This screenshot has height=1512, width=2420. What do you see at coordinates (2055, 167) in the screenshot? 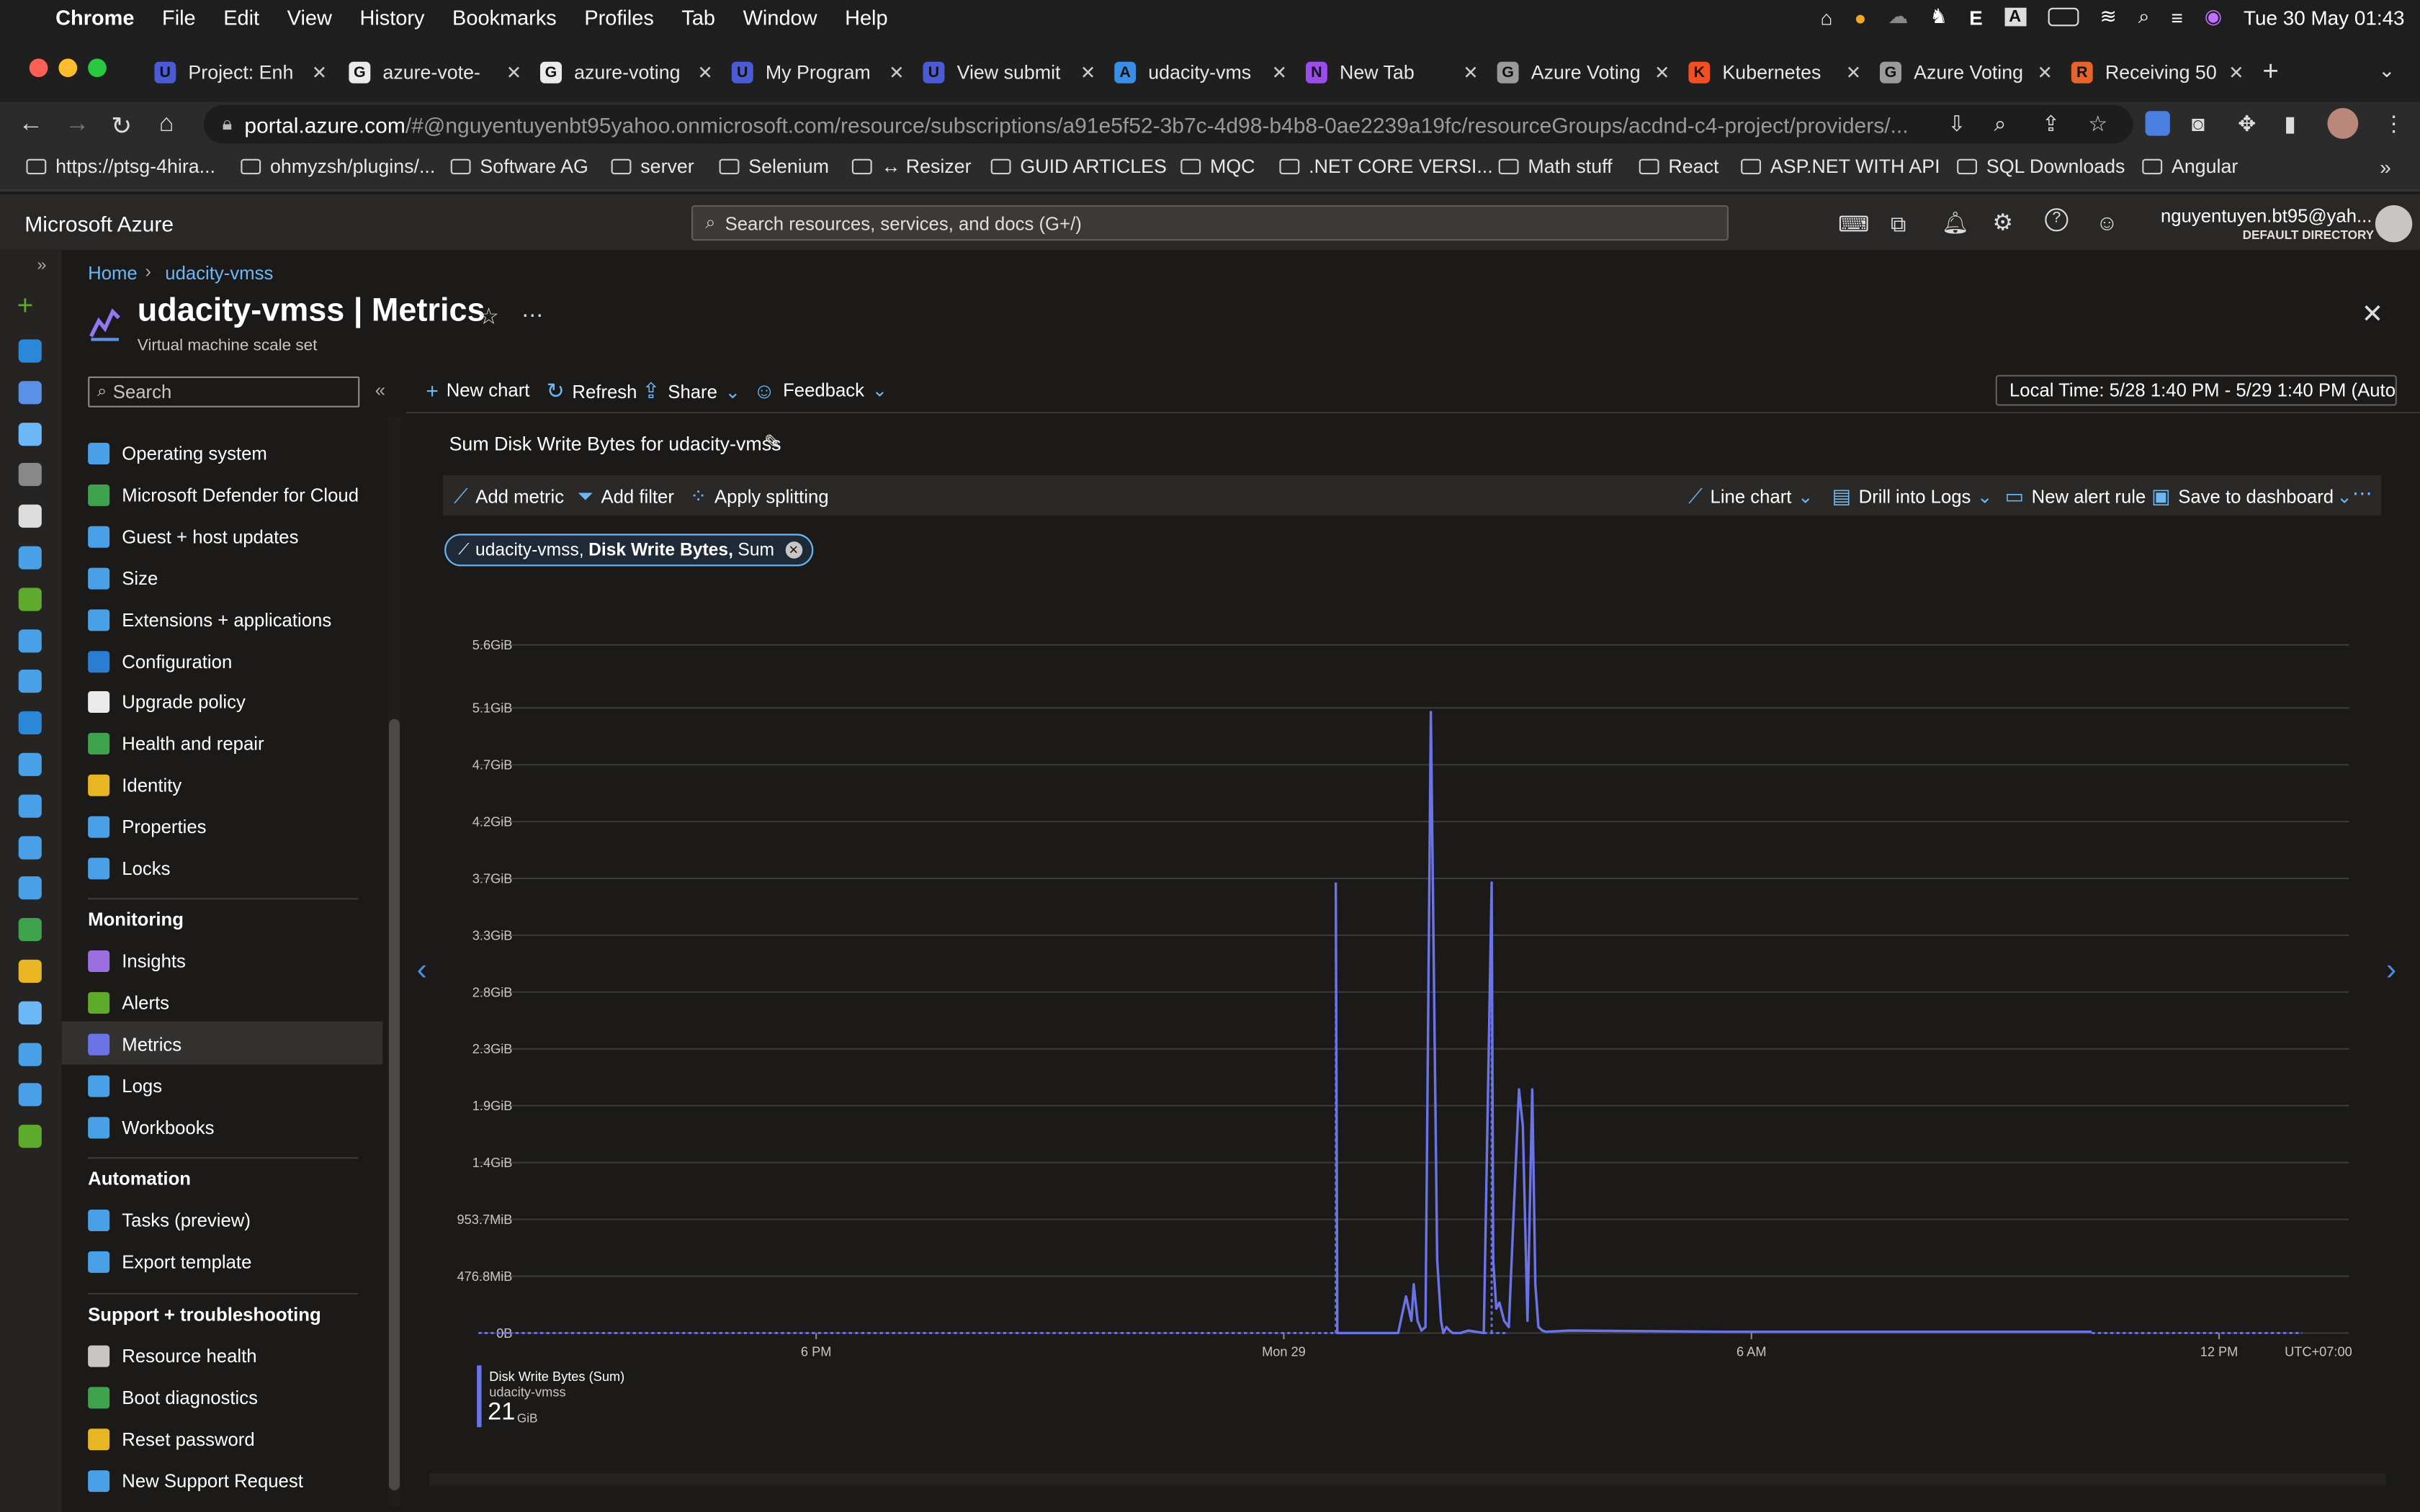
I see `bookmark-label: SQL Downloads` at bounding box center [2055, 167].